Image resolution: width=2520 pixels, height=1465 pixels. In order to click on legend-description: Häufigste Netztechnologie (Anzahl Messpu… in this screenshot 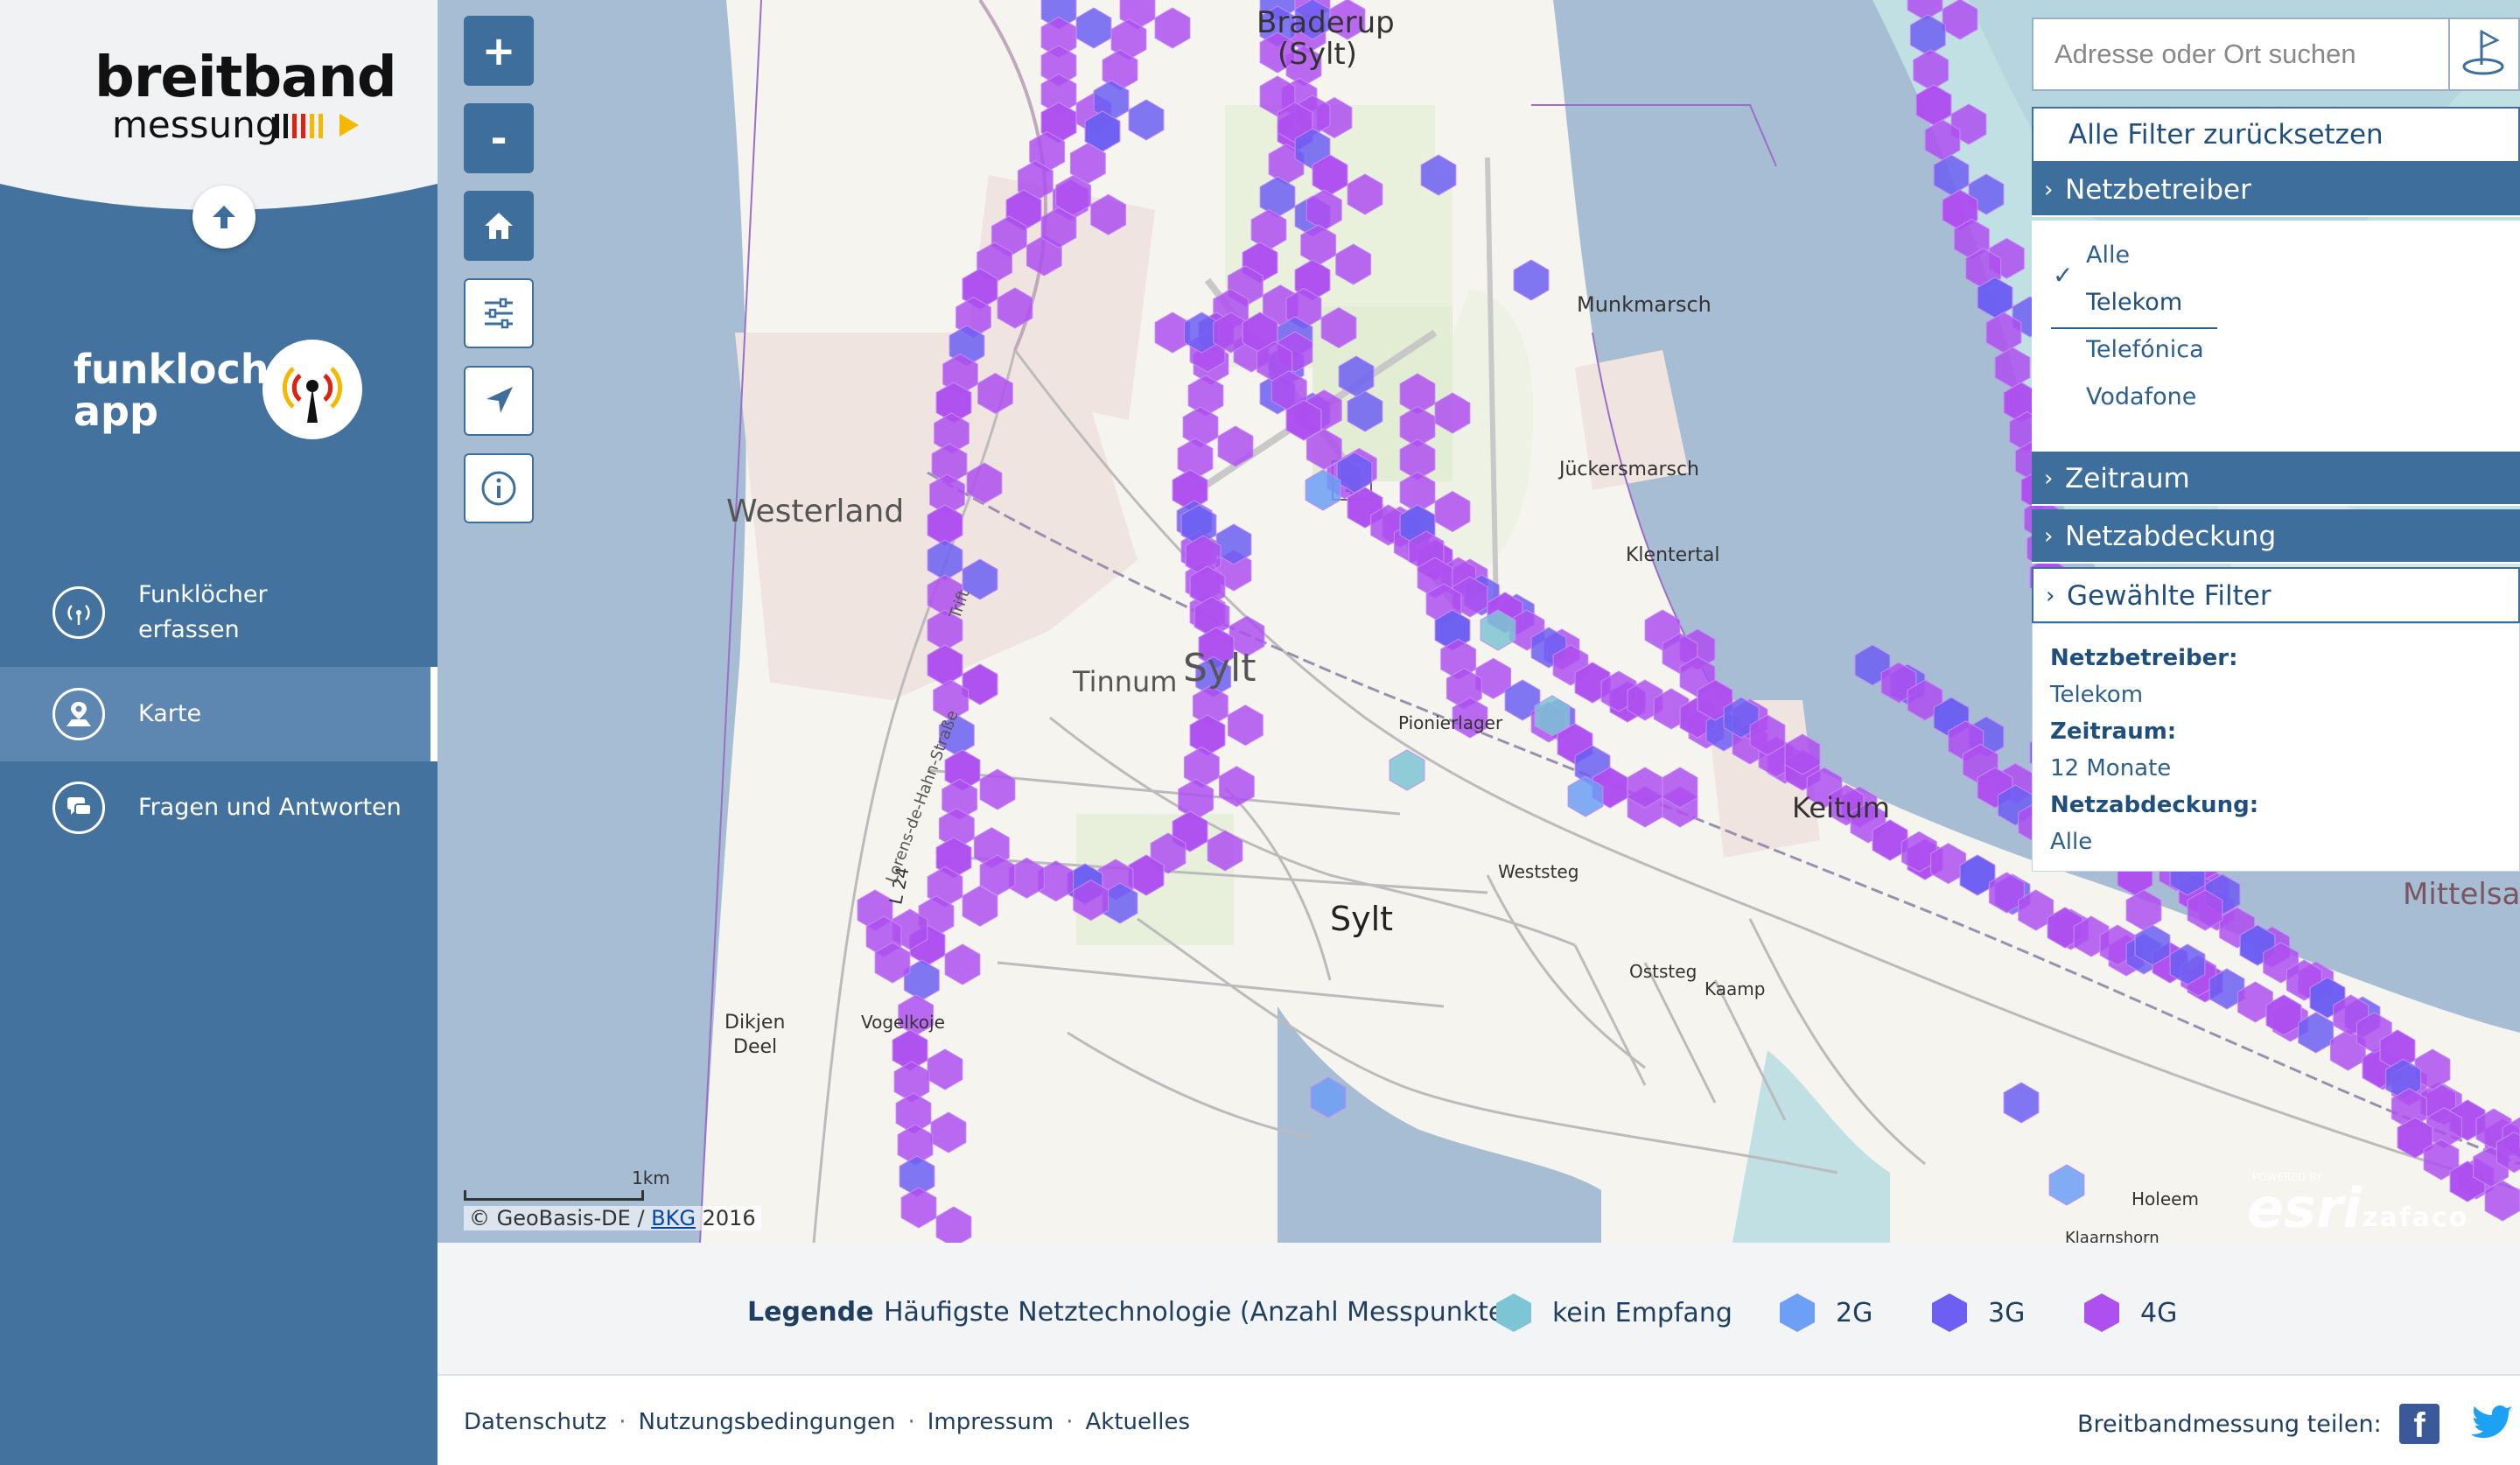, I will do `click(1200, 1312)`.